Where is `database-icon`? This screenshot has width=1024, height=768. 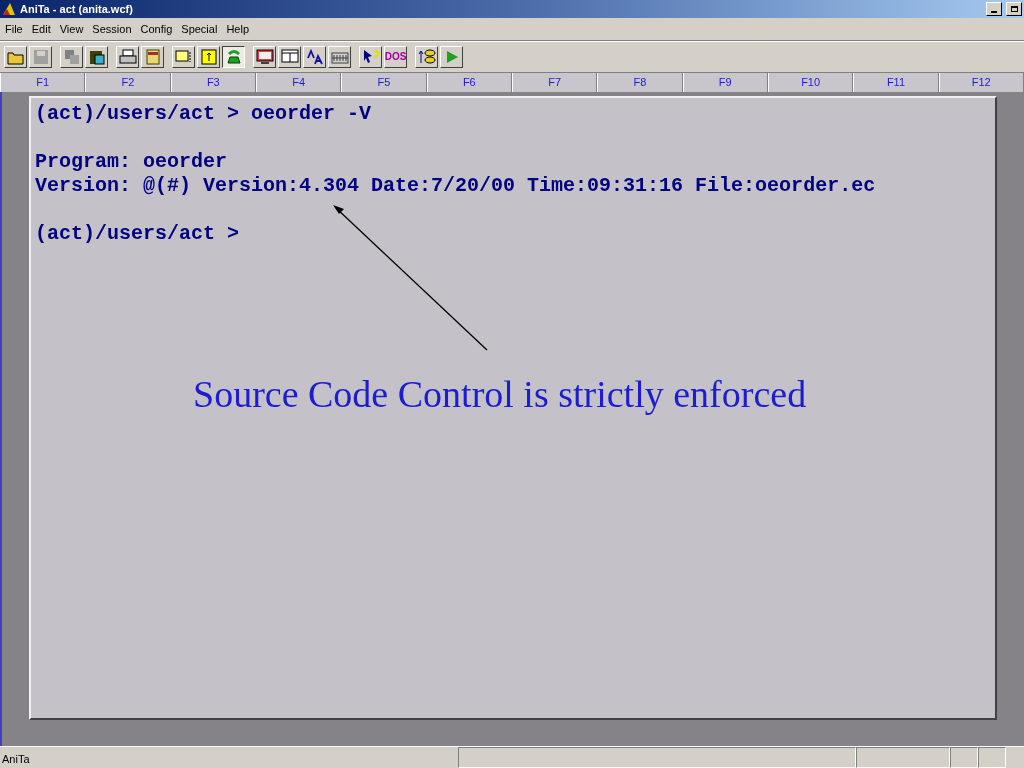
database-icon is located at coordinates (426, 57).